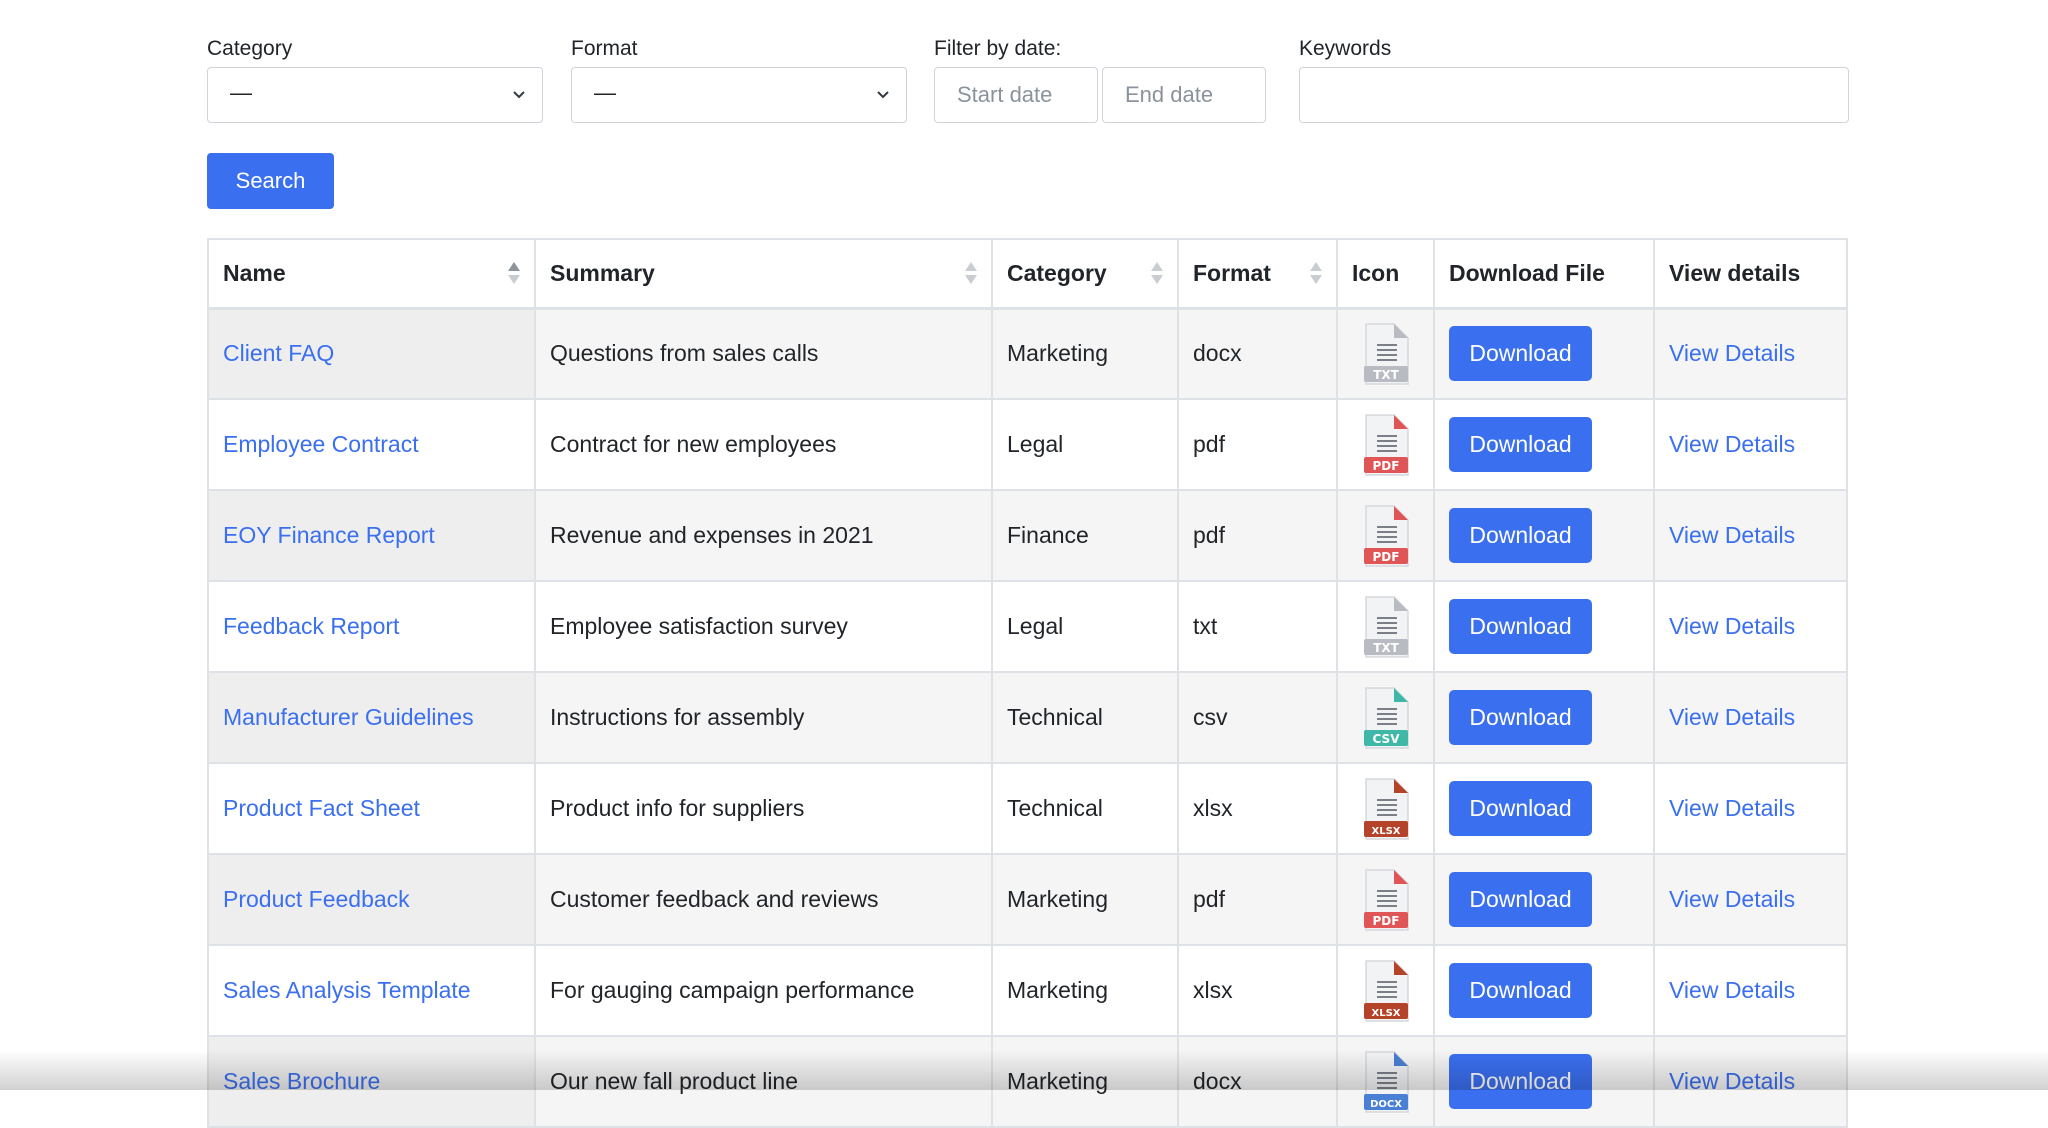 This screenshot has width=2048, height=1128. Describe the element at coordinates (604, 48) in the screenshot. I see `format-filter-label: Format` at that location.